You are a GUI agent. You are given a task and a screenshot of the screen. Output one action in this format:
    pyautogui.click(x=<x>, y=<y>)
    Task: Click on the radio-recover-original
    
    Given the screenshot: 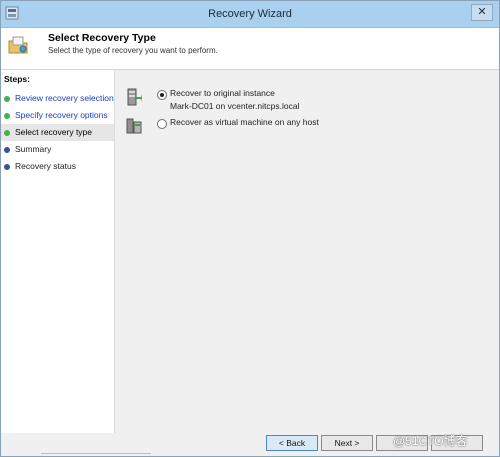 What is the action you would take?
    pyautogui.click(x=162, y=95)
    